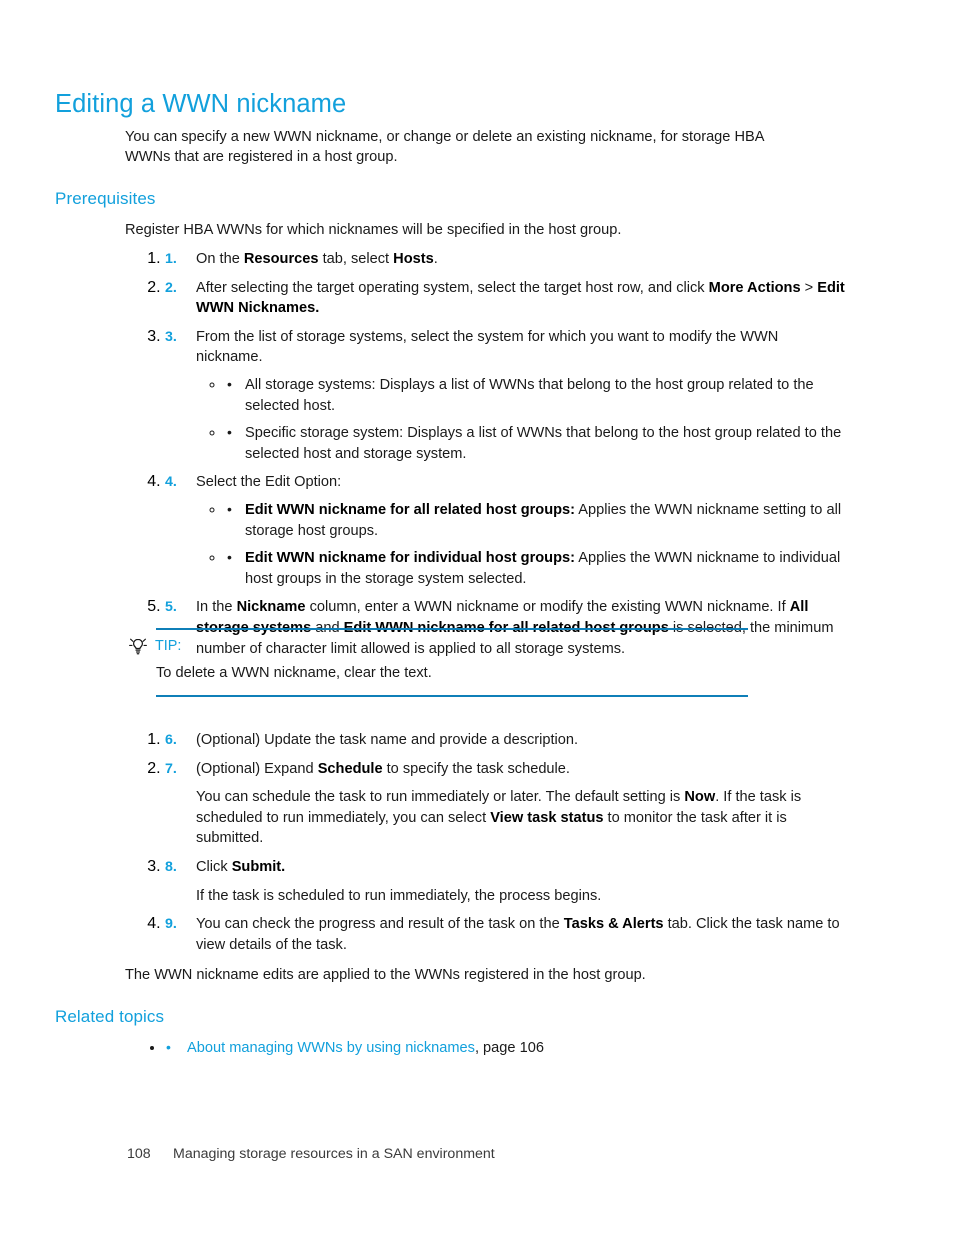  Describe the element at coordinates (547, 817) in the screenshot. I see `emphasis-text: View task status` at that location.